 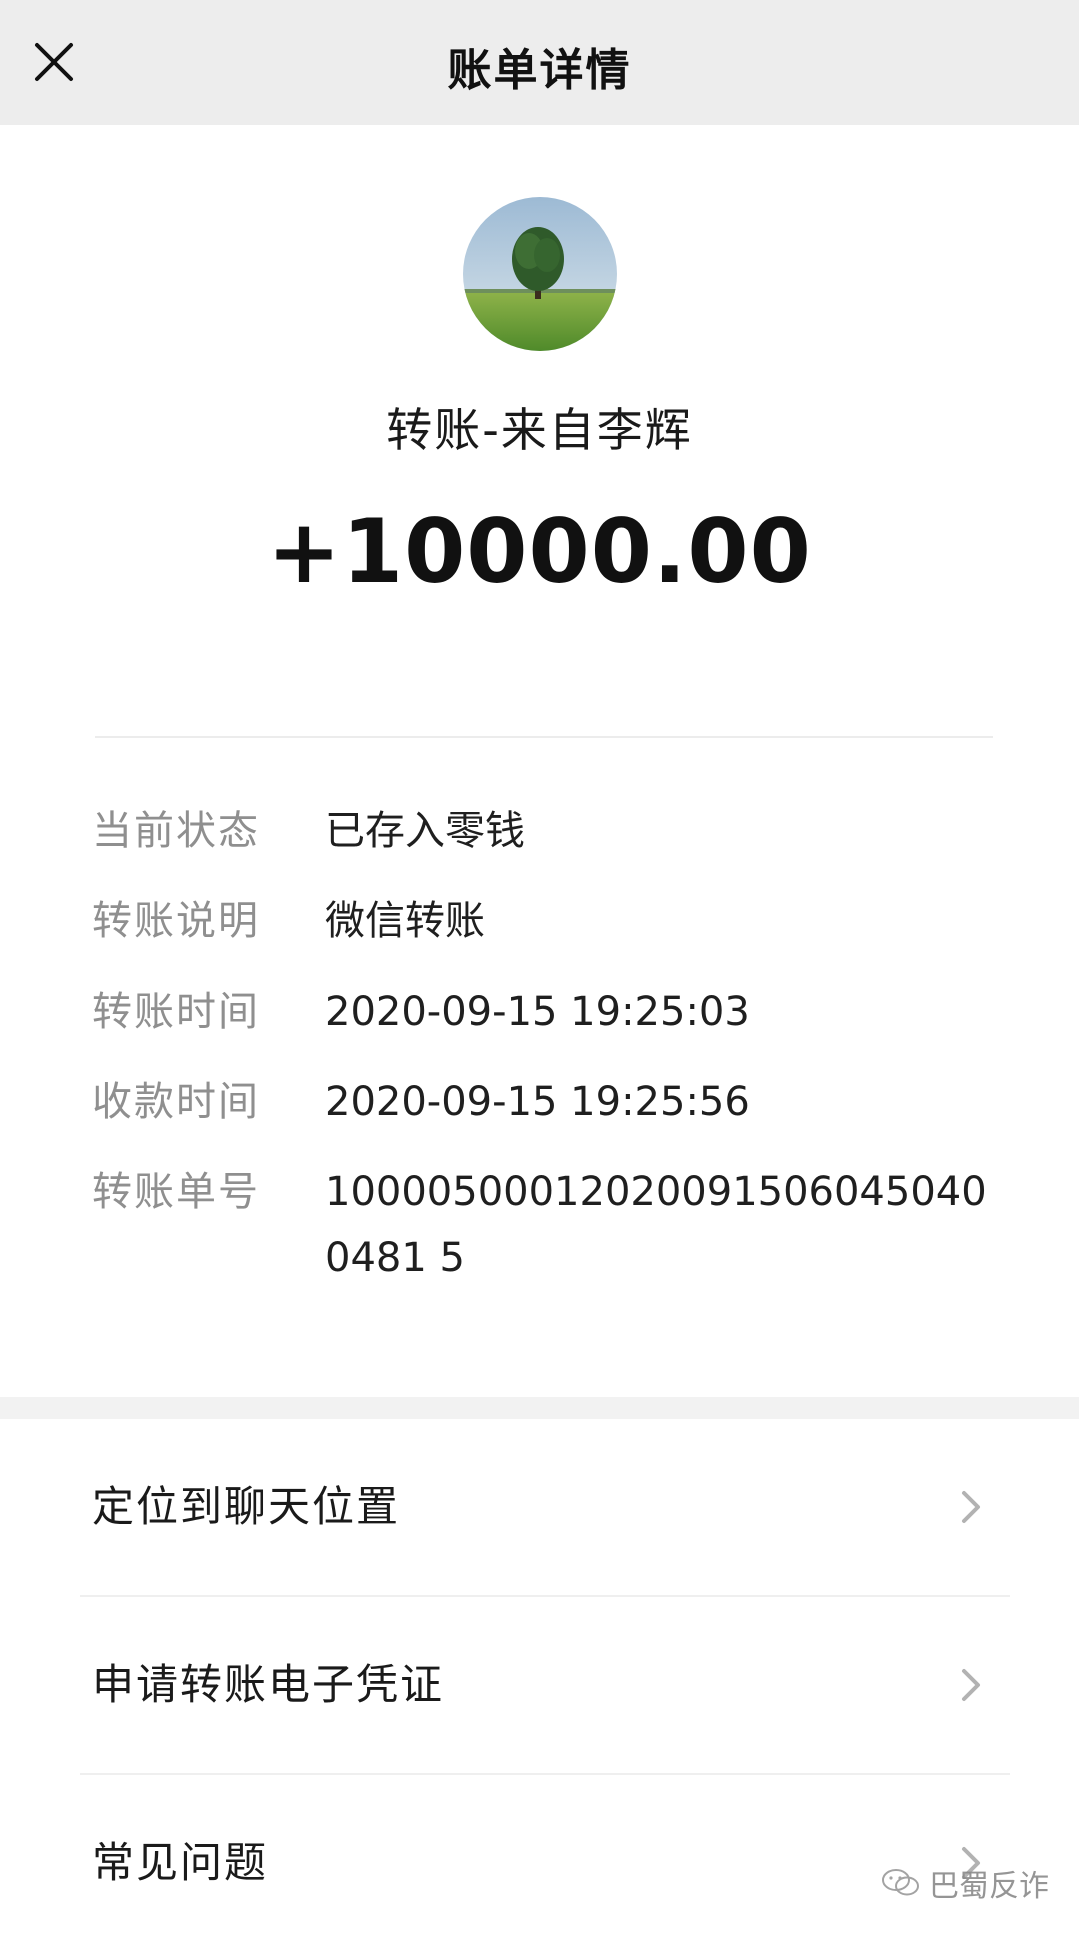 What do you see at coordinates (176, 1192) in the screenshot?
I see `detail-label: 转账单号` at bounding box center [176, 1192].